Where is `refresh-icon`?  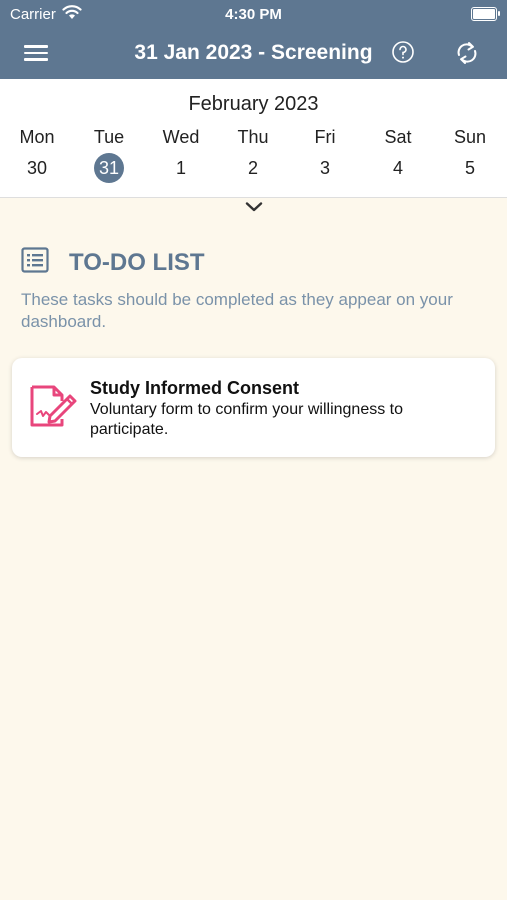 refresh-icon is located at coordinates (467, 55).